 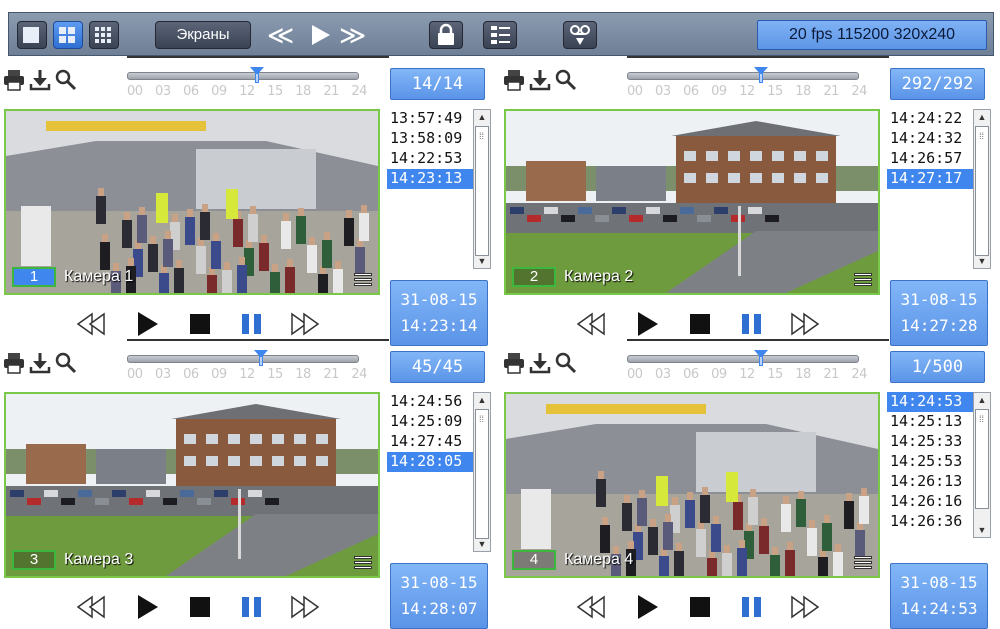 What do you see at coordinates (930, 442) in the screenshot?
I see `event-time-item: 14:25:33` at bounding box center [930, 442].